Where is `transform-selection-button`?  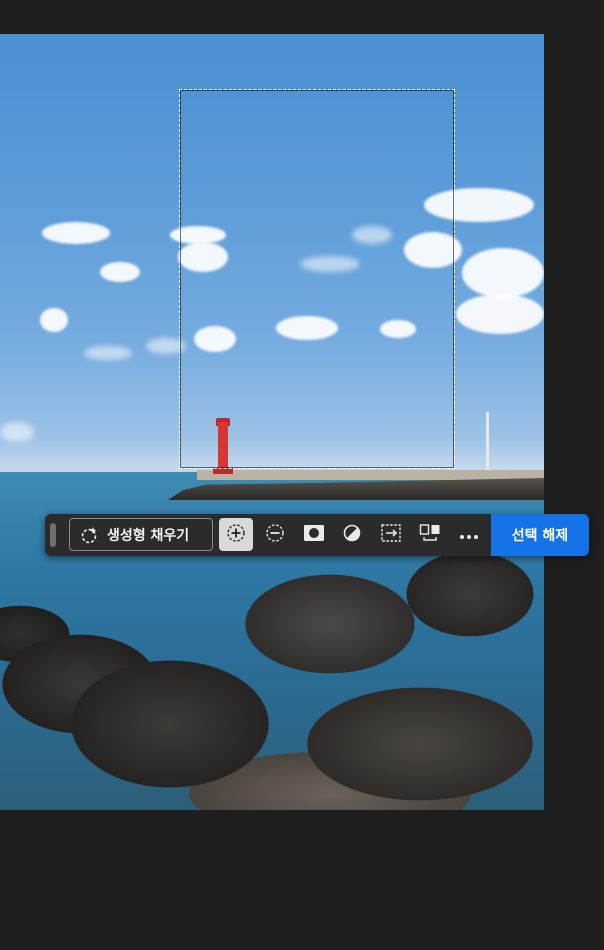 transform-selection-button is located at coordinates (391, 534).